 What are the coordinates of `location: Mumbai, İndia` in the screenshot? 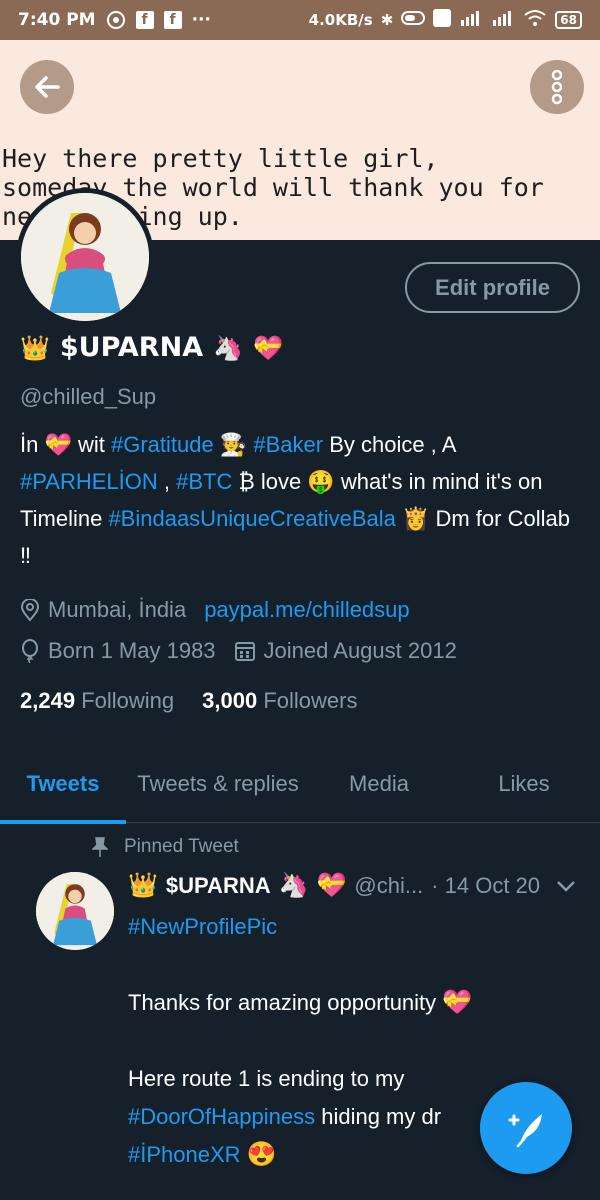 It's located at (103, 610).